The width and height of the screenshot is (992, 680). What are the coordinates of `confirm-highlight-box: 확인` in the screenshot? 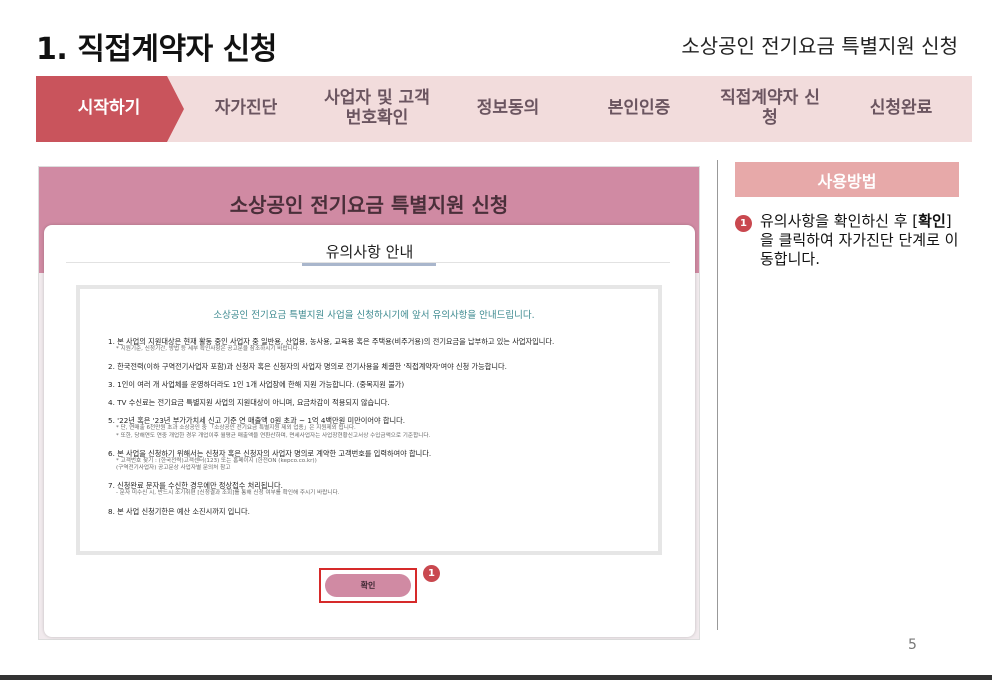 It's located at (368, 585).